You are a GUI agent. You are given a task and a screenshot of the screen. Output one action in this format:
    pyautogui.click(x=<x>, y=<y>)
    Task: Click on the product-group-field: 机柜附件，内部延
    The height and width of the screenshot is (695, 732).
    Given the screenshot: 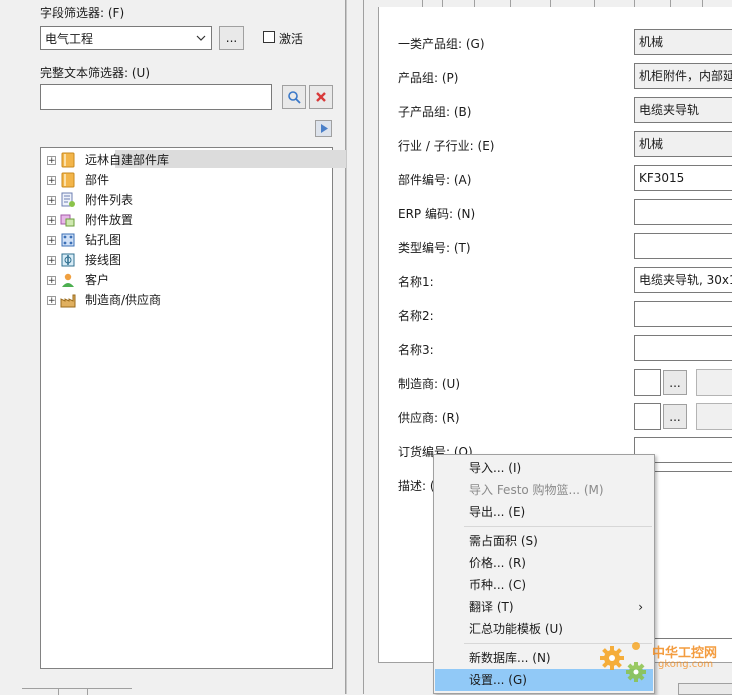 What is the action you would take?
    pyautogui.click(x=683, y=76)
    